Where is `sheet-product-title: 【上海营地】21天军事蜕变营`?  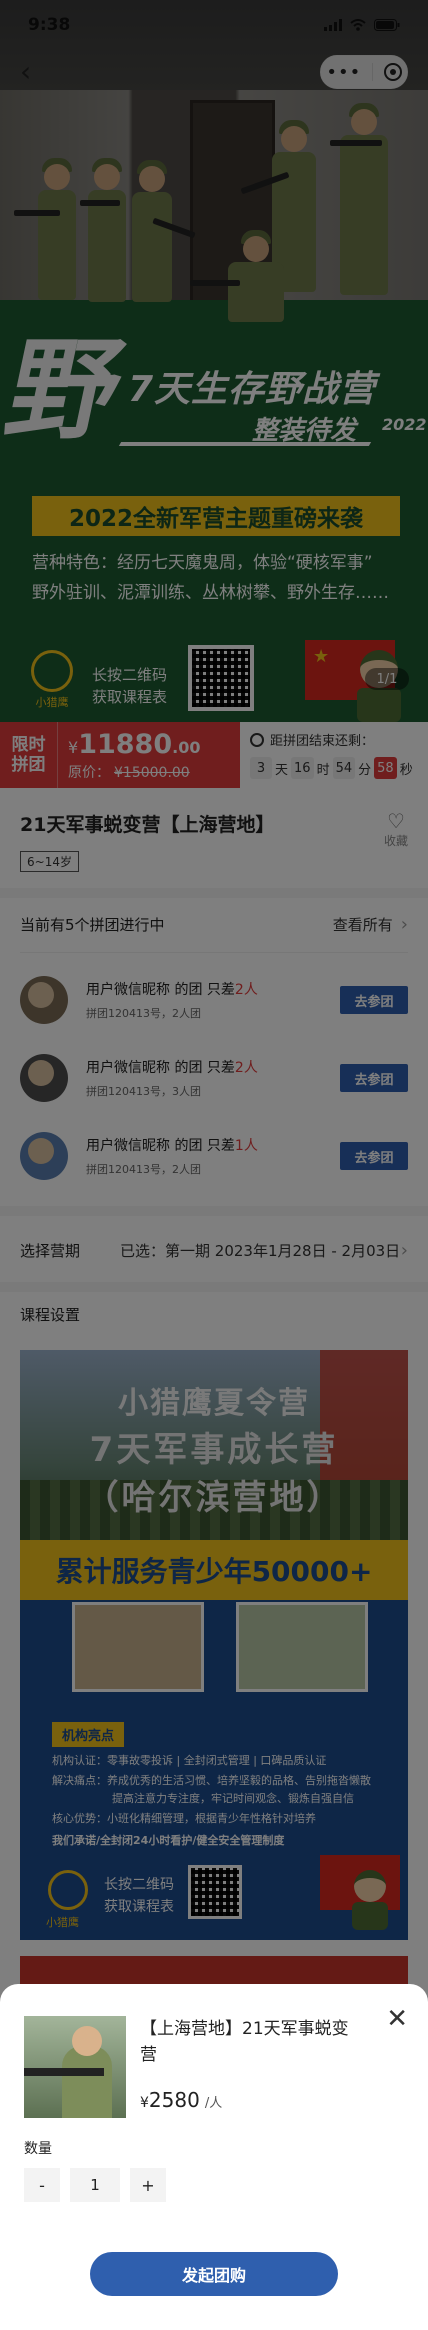 sheet-product-title: 【上海营地】21天军事蜕变营 is located at coordinates (244, 2042).